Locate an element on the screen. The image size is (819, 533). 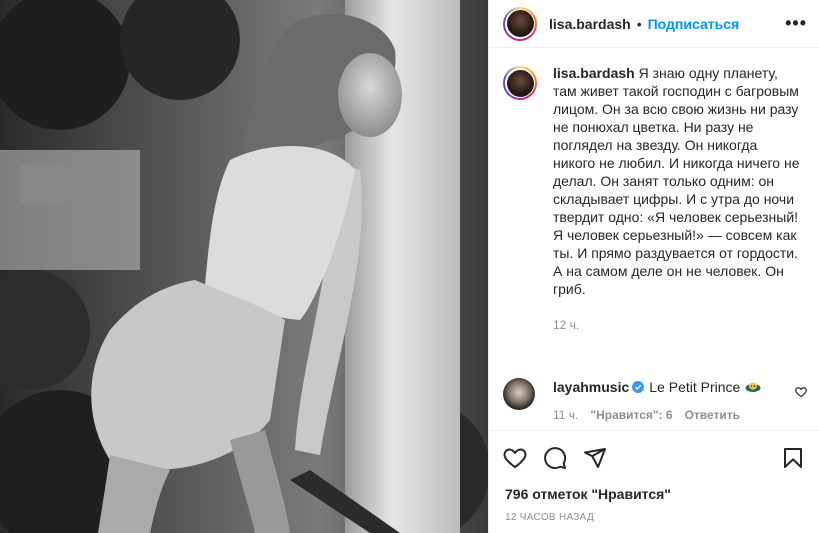
follow-button: Подписаться is located at coordinates (694, 24).